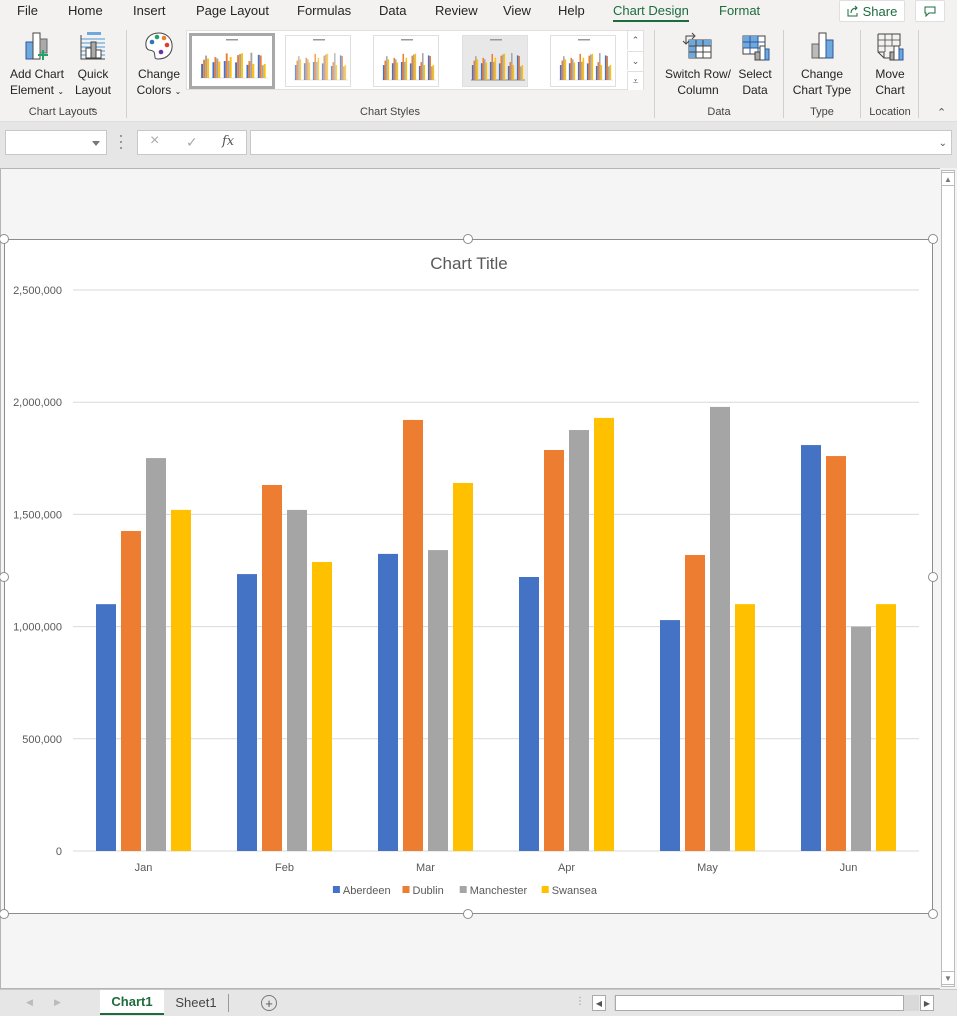 This screenshot has width=957, height=1016. What do you see at coordinates (56, 142) in the screenshot?
I see `name-box` at bounding box center [56, 142].